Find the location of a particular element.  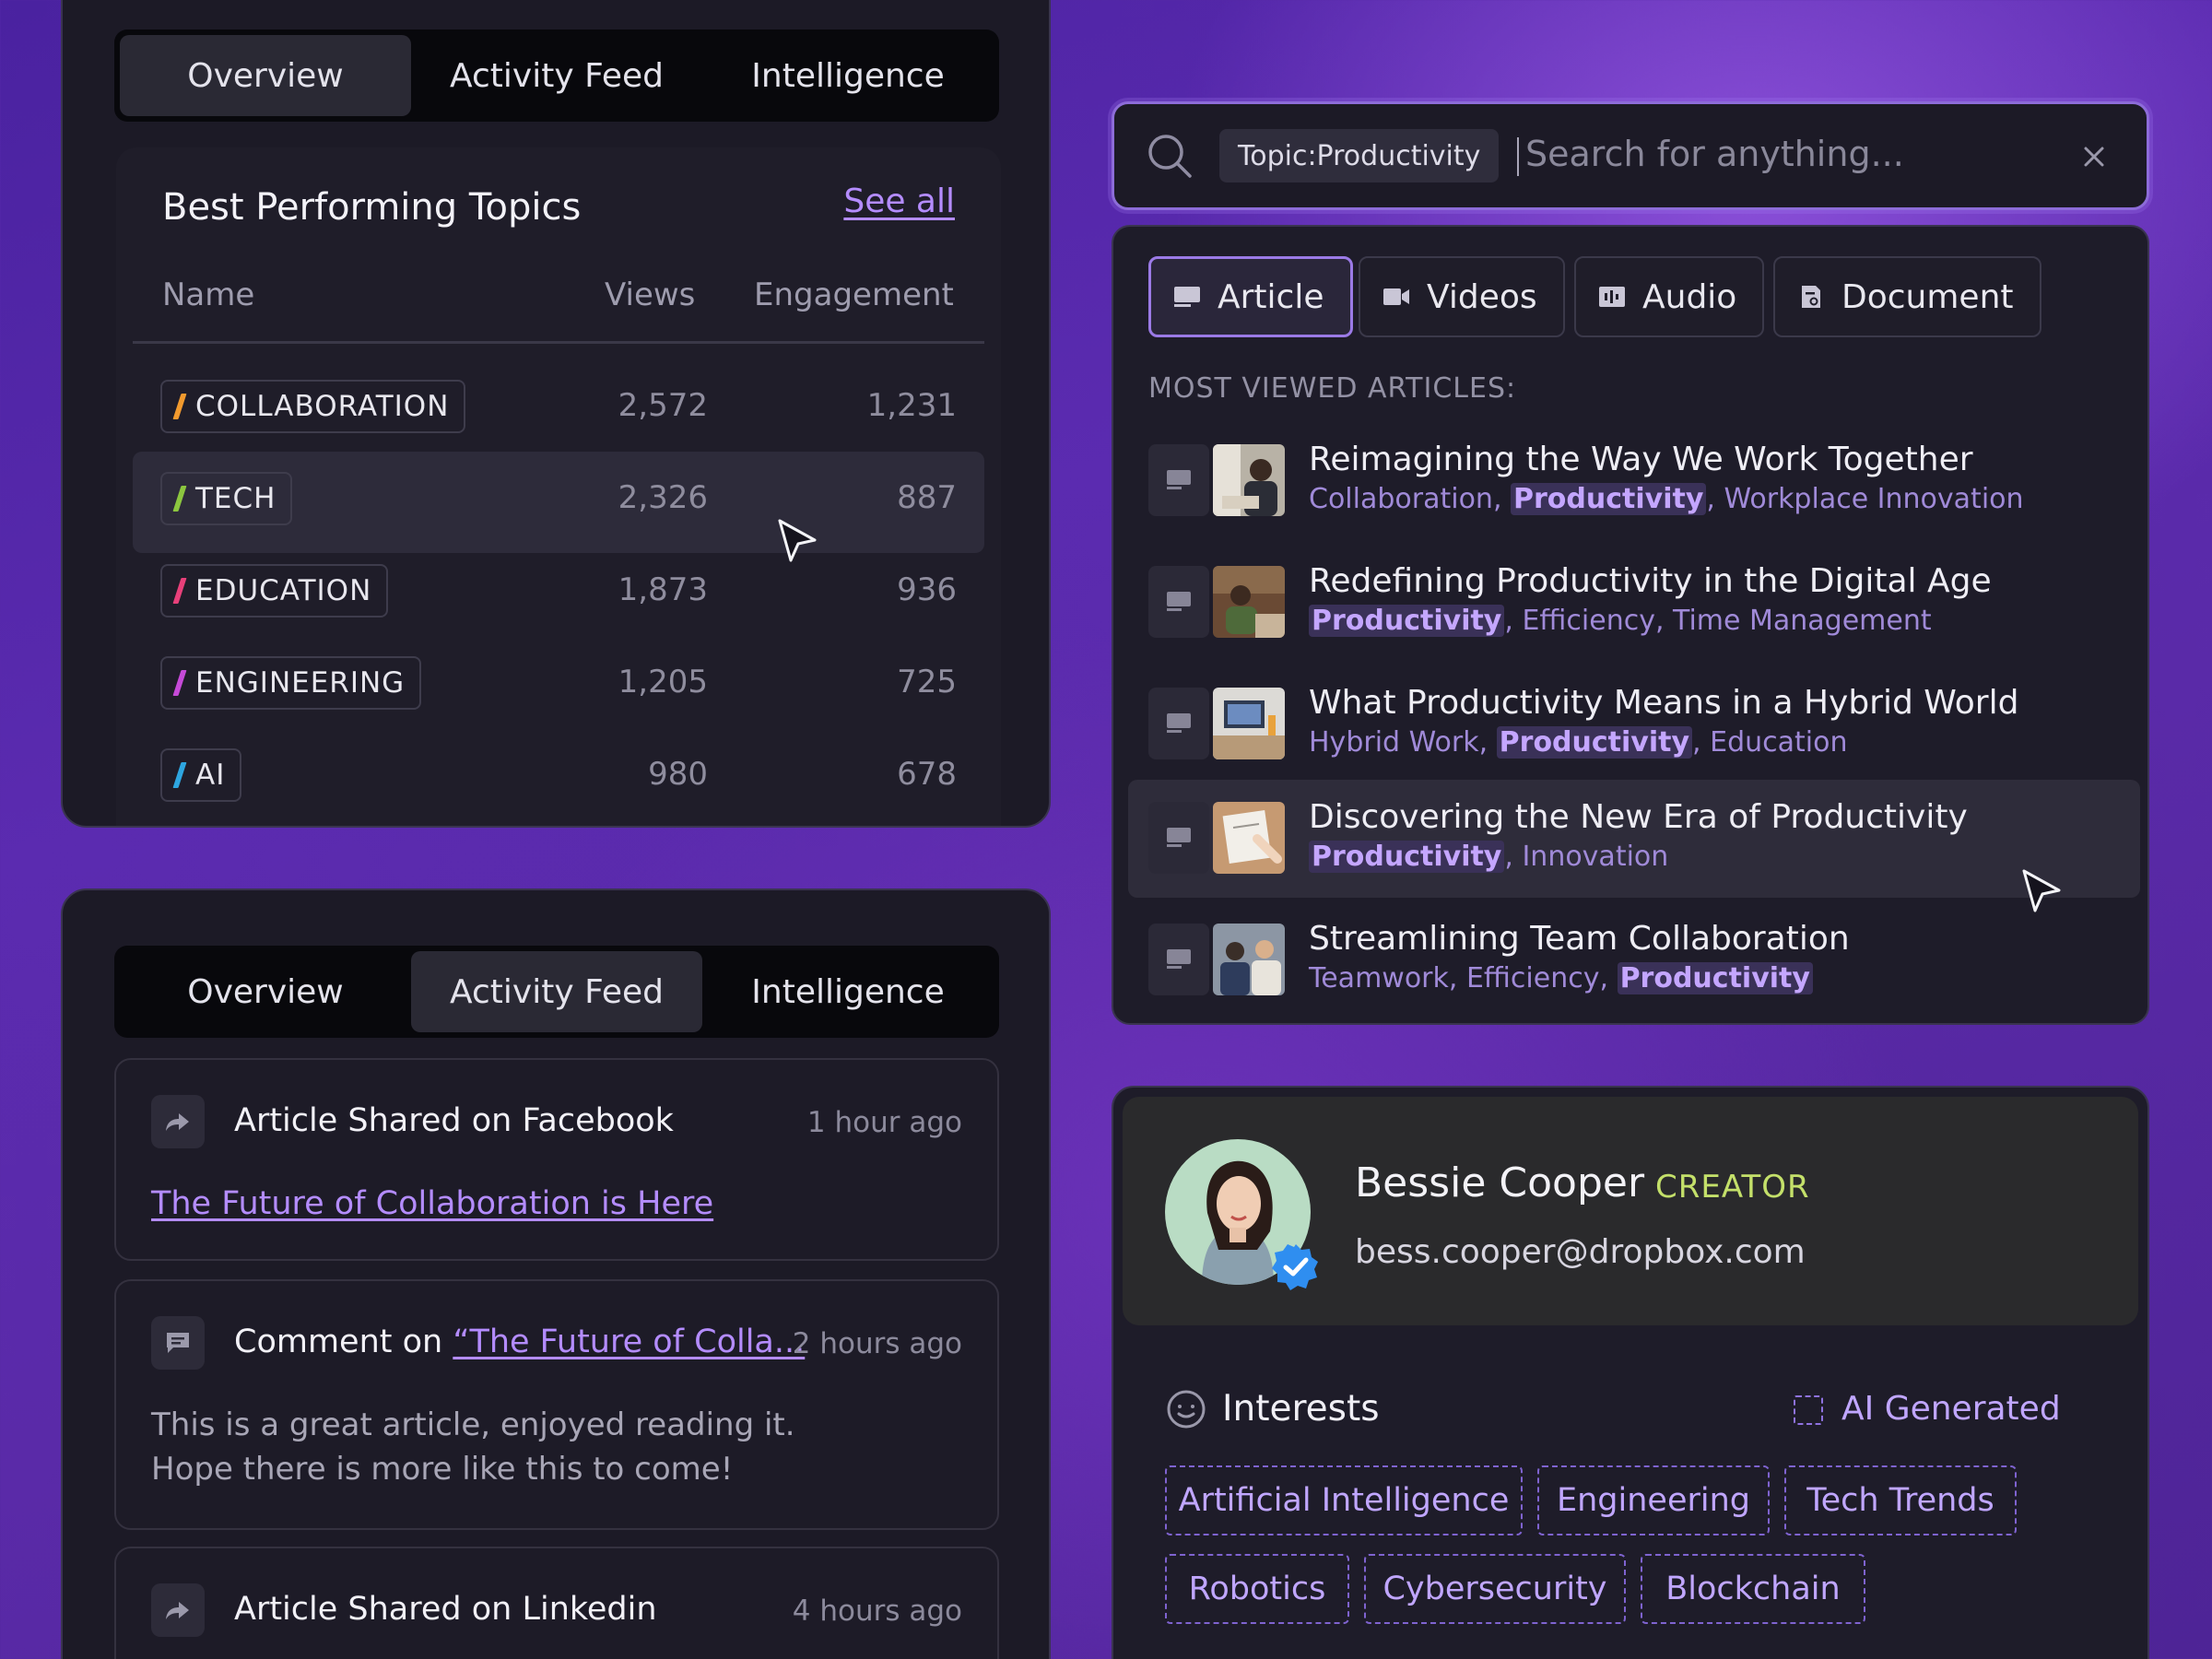

topic-name: TECH is located at coordinates (235, 498).